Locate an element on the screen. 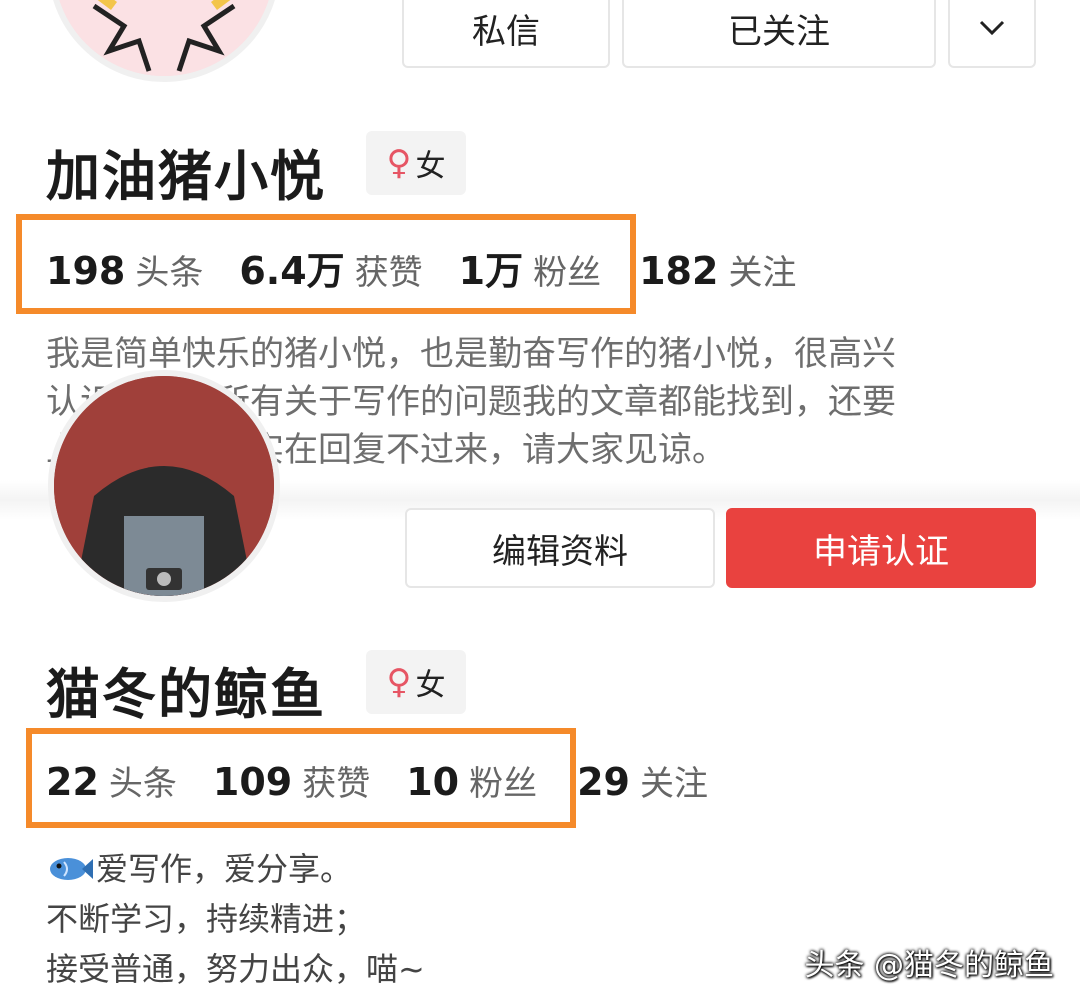  bio-line: 我是简单快乐的猪小悦，也是勤奋写作的猪小悦，很高兴 is located at coordinates (471, 354).